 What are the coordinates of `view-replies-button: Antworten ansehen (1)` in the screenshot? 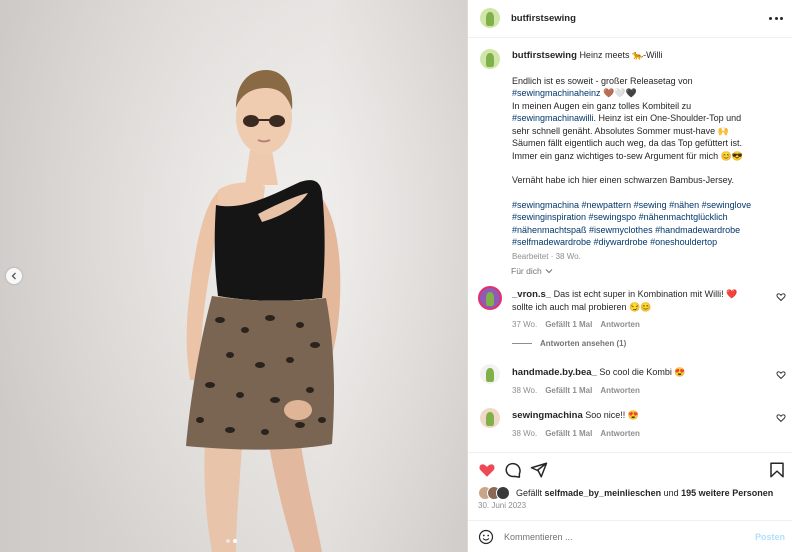 It's located at (569, 343).